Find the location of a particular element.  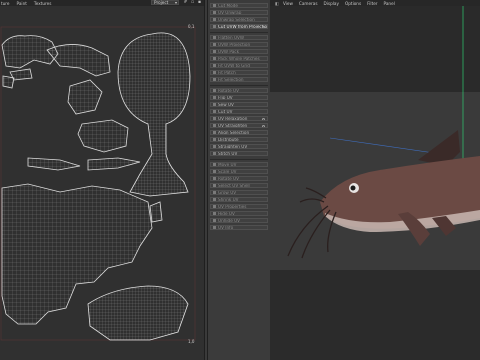

sidebar-tool-label: UVW Pack is located at coordinates (229, 51).